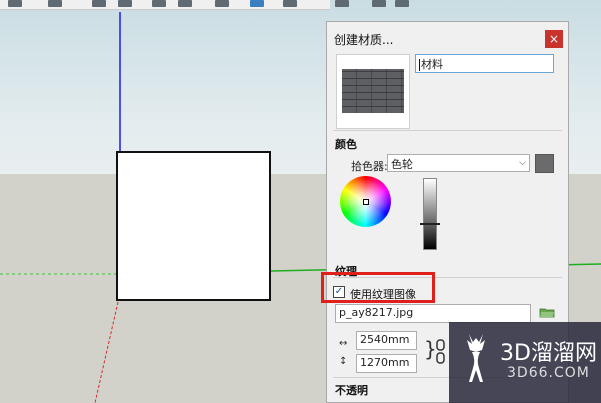  Describe the element at coordinates (554, 39) in the screenshot. I see `close-button: ×` at that location.